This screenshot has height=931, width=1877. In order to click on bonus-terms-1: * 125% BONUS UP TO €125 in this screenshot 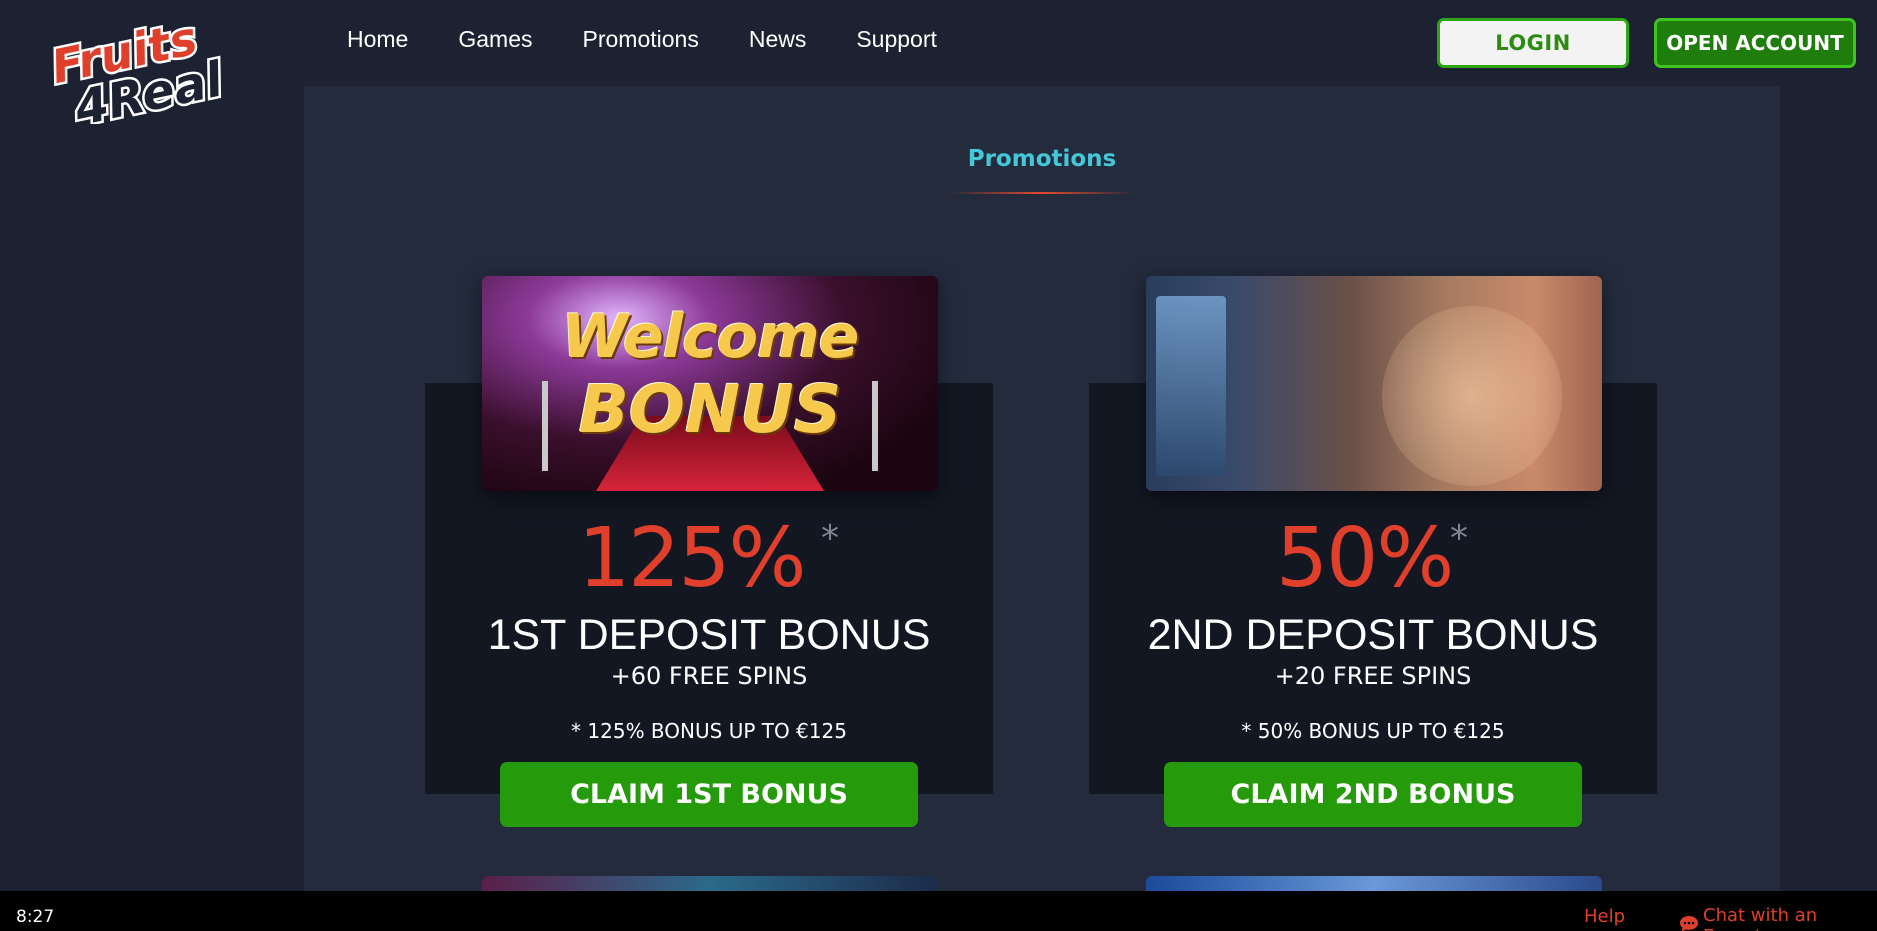, I will do `click(709, 731)`.